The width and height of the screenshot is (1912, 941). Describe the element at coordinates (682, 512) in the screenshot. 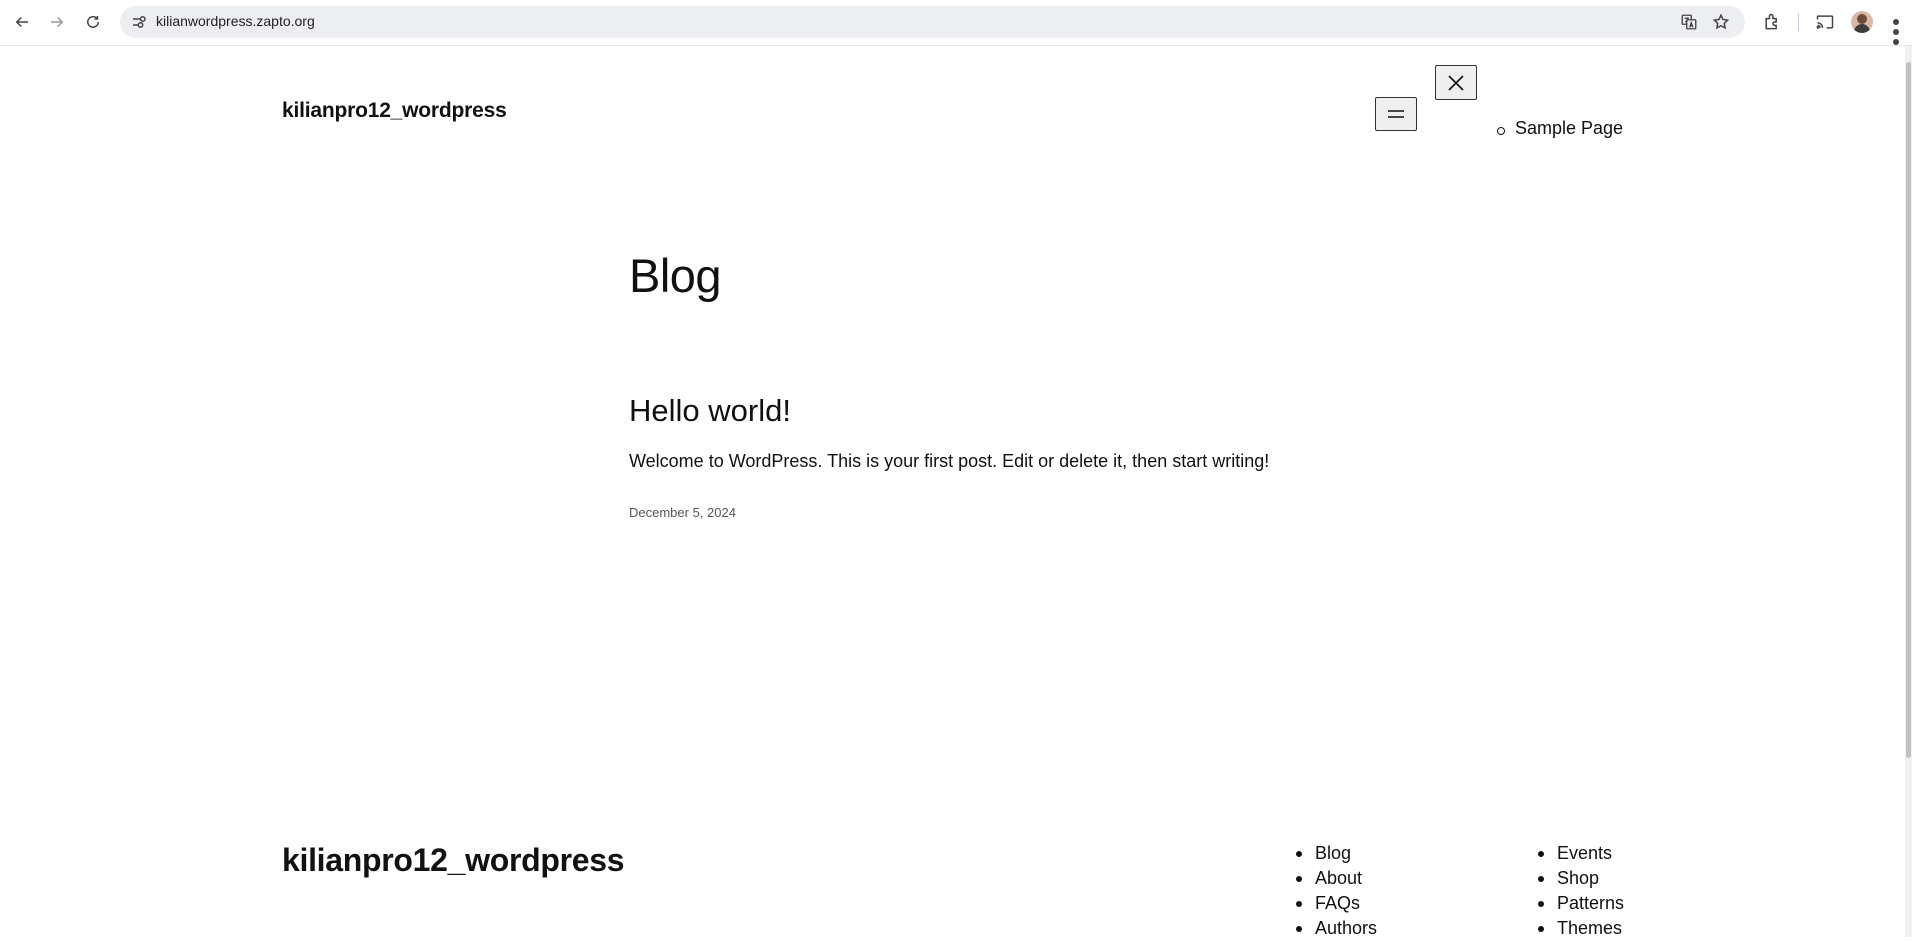

I see `post-date: December 5, 2024` at that location.